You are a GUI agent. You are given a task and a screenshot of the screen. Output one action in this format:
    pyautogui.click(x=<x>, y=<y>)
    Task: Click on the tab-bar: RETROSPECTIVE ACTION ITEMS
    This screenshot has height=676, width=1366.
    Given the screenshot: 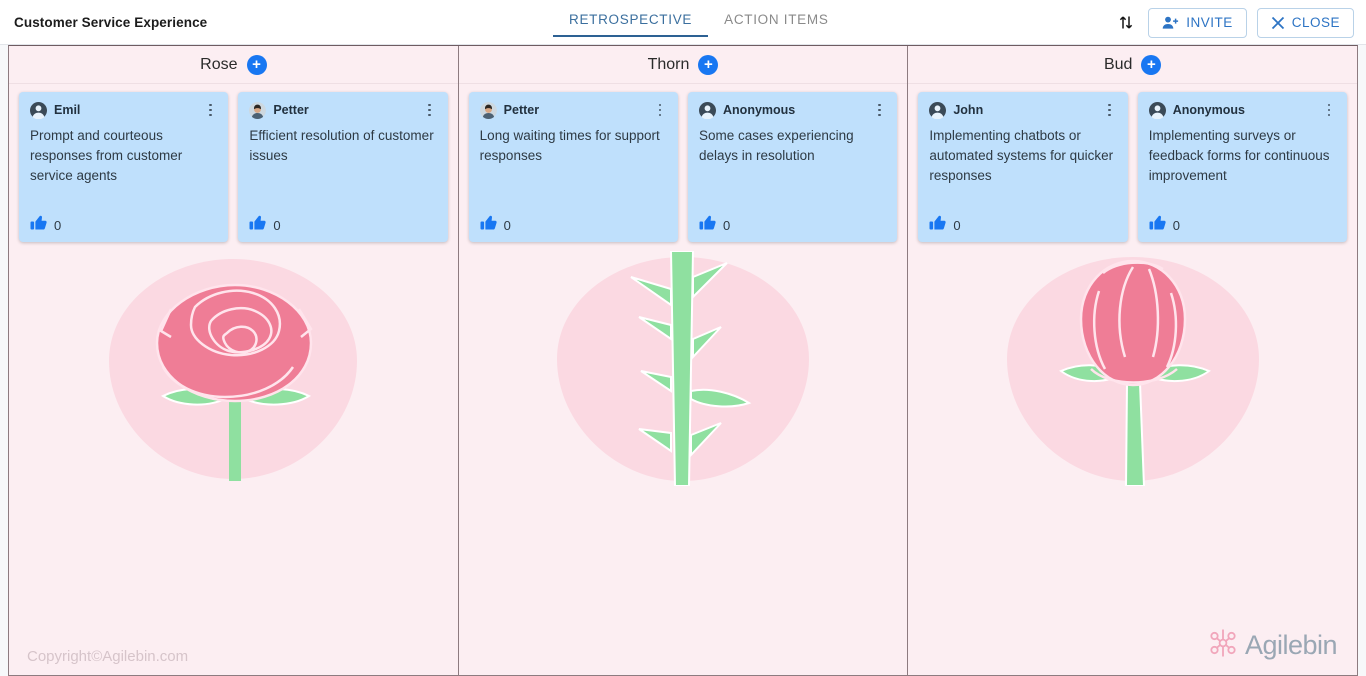 What is the action you would take?
    pyautogui.click(x=699, y=22)
    